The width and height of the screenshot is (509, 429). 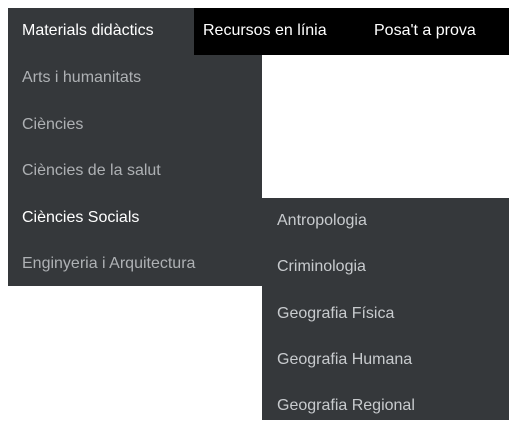 I want to click on submenu-item-geografia-humana: Geografia Humana, so click(x=385, y=360).